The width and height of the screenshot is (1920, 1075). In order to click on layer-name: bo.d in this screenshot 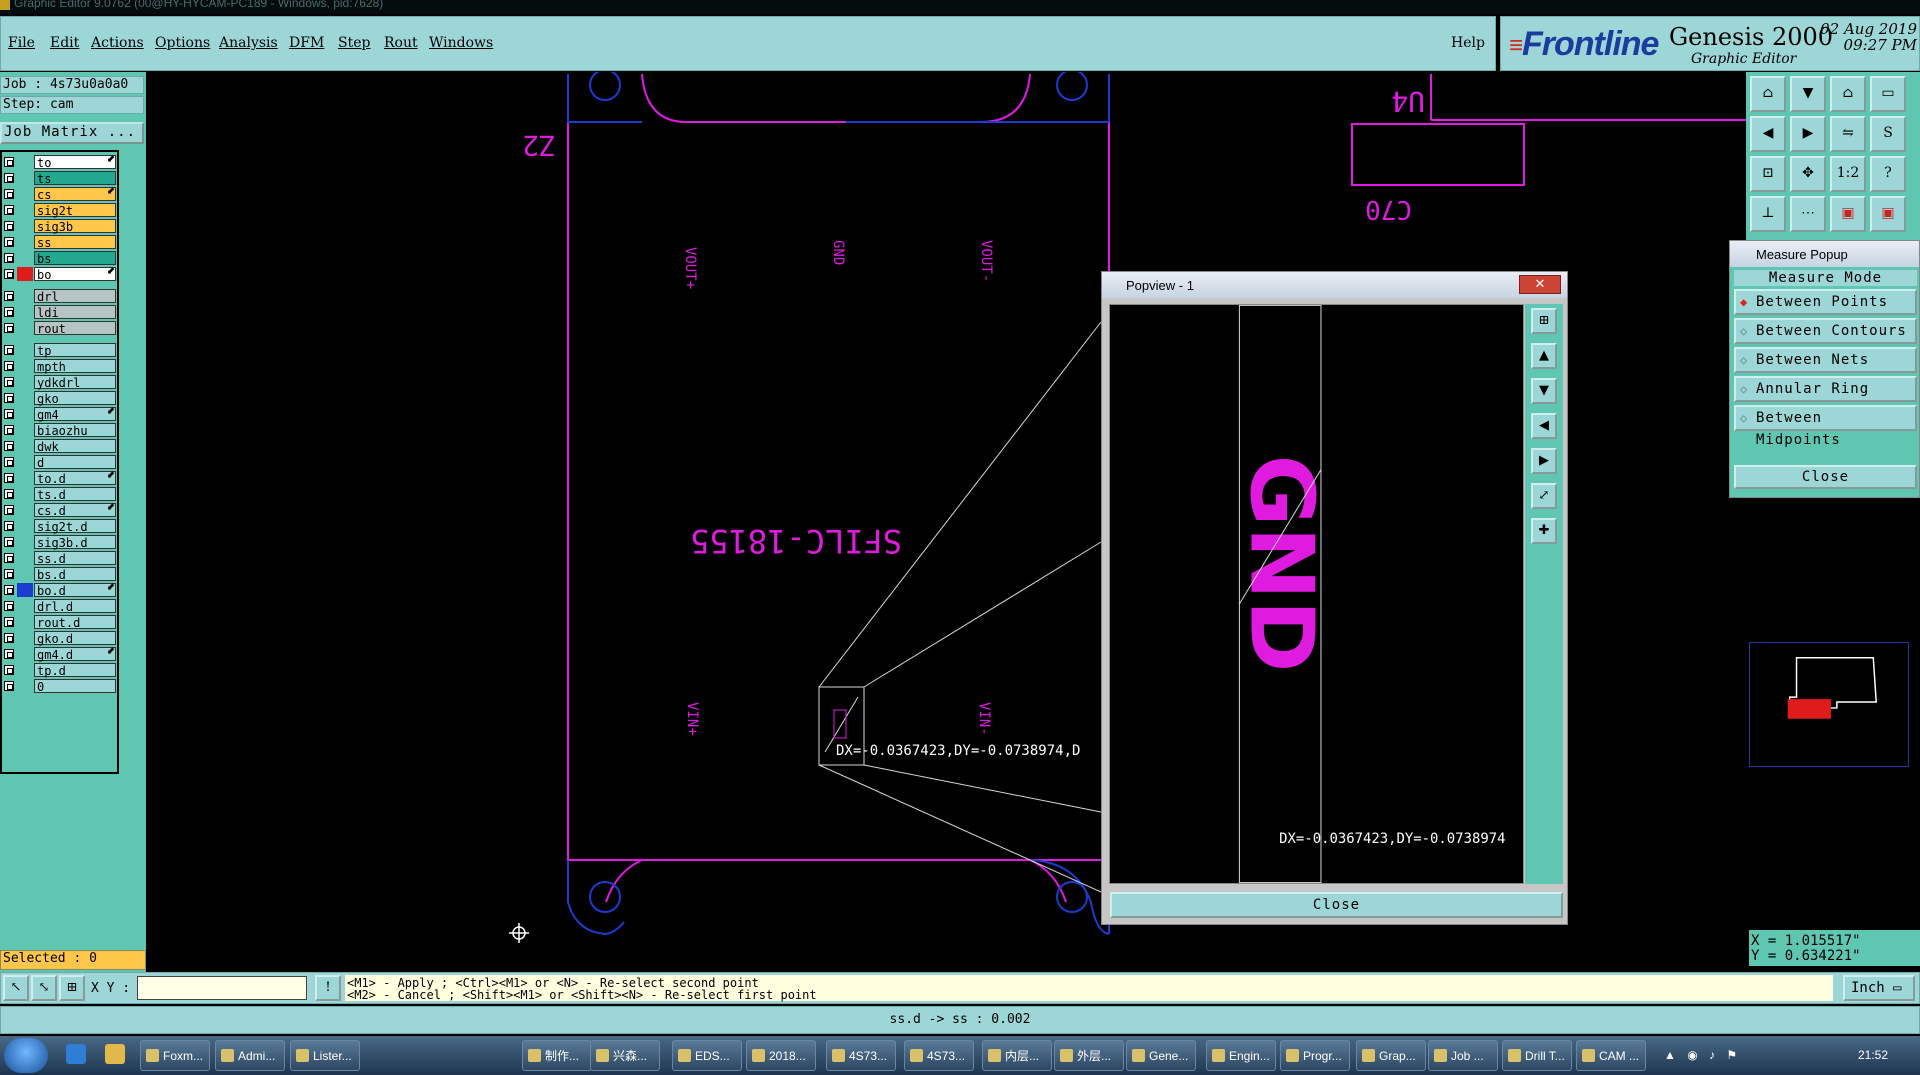, I will do `click(75, 590)`.